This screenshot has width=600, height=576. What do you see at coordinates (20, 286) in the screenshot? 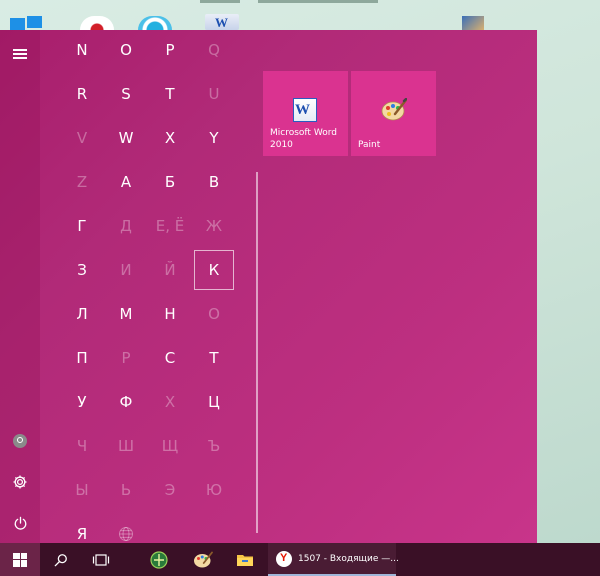
I see `start-left-rail` at bounding box center [20, 286].